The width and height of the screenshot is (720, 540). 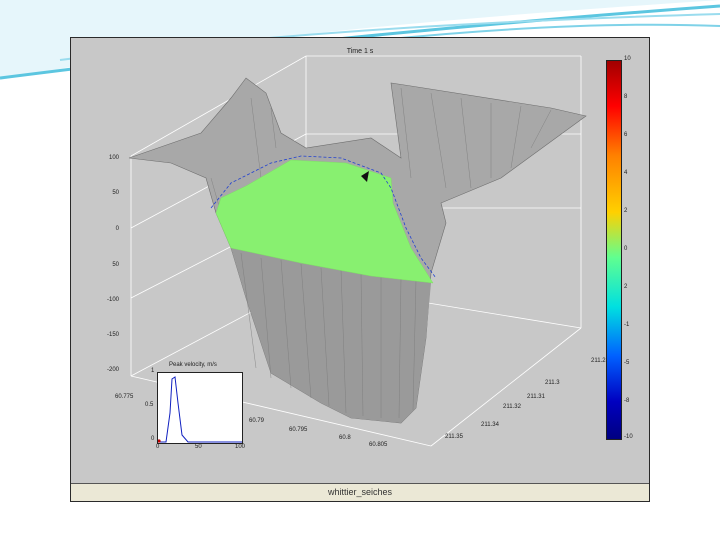 What do you see at coordinates (153, 371) in the screenshot?
I see `inset-y-tick: 1` at bounding box center [153, 371].